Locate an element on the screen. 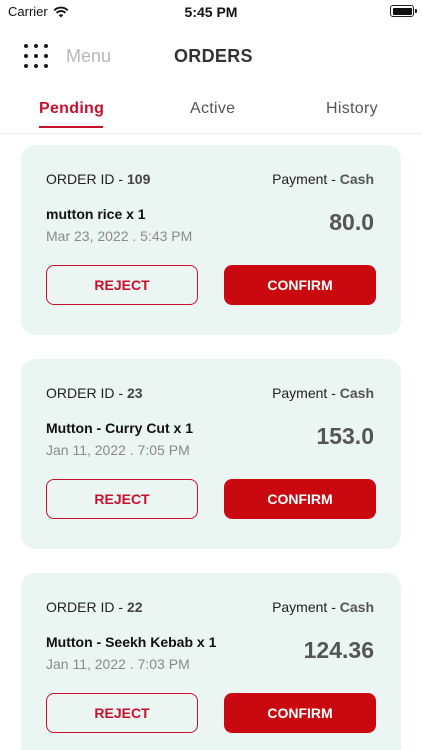 The width and height of the screenshot is (422, 750). header: Menu ORDERS is located at coordinates (211, 56).